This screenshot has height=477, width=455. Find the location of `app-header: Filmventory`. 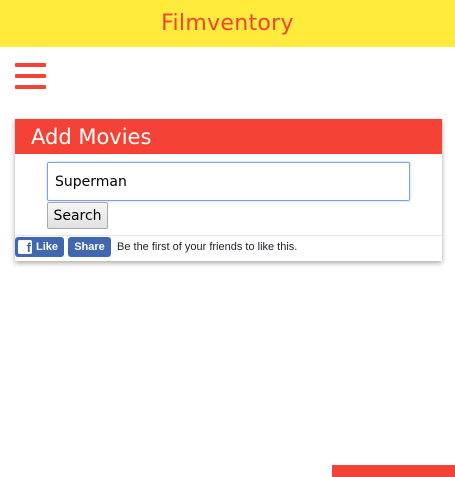

app-header: Filmventory is located at coordinates (227, 23).